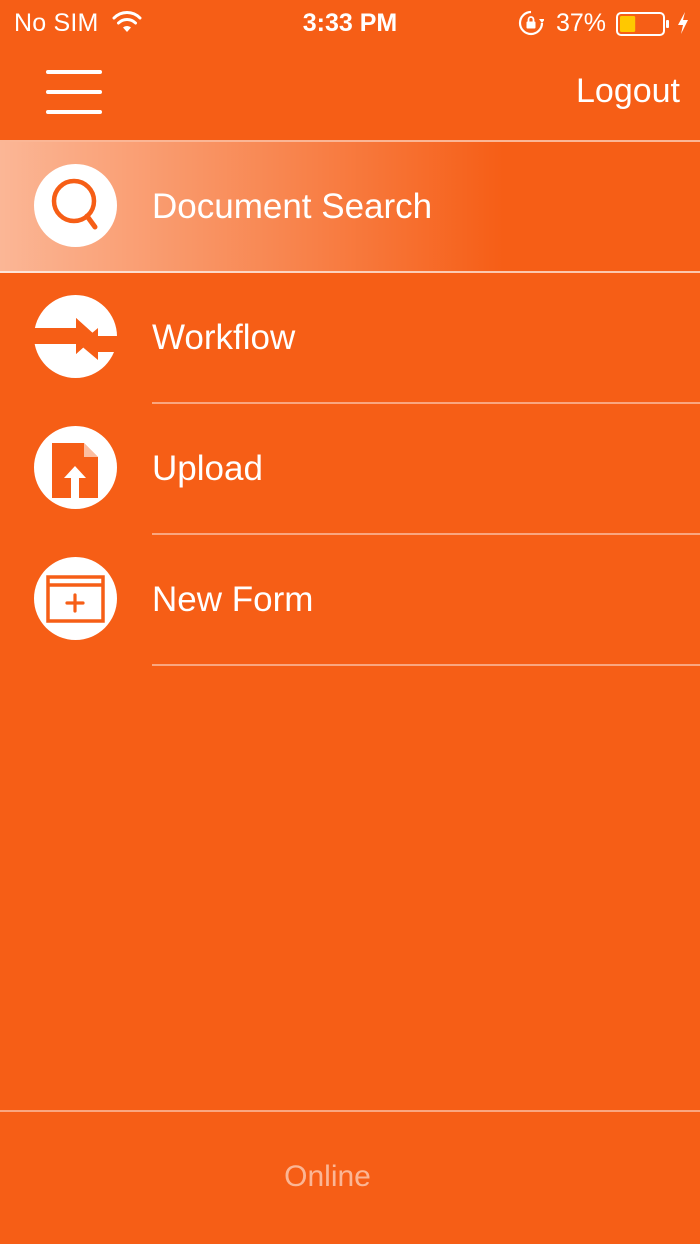 The height and width of the screenshot is (1244, 700). Describe the element at coordinates (642, 24) in the screenshot. I see `battery-icon` at that location.